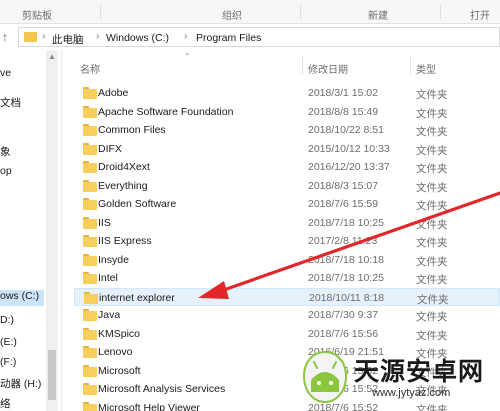 Image resolution: width=500 pixels, height=411 pixels. What do you see at coordinates (8, 342) in the screenshot?
I see `nav-item: (E:)` at bounding box center [8, 342].